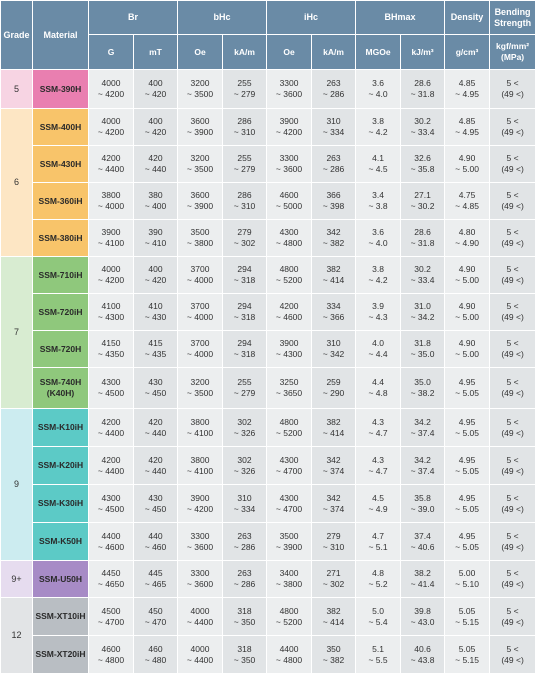 This screenshot has height=674, width=535. Describe the element at coordinates (378, 655) in the screenshot. I see `value-cell-bh-mgoe: 5.1 ~ 5.5` at that location.